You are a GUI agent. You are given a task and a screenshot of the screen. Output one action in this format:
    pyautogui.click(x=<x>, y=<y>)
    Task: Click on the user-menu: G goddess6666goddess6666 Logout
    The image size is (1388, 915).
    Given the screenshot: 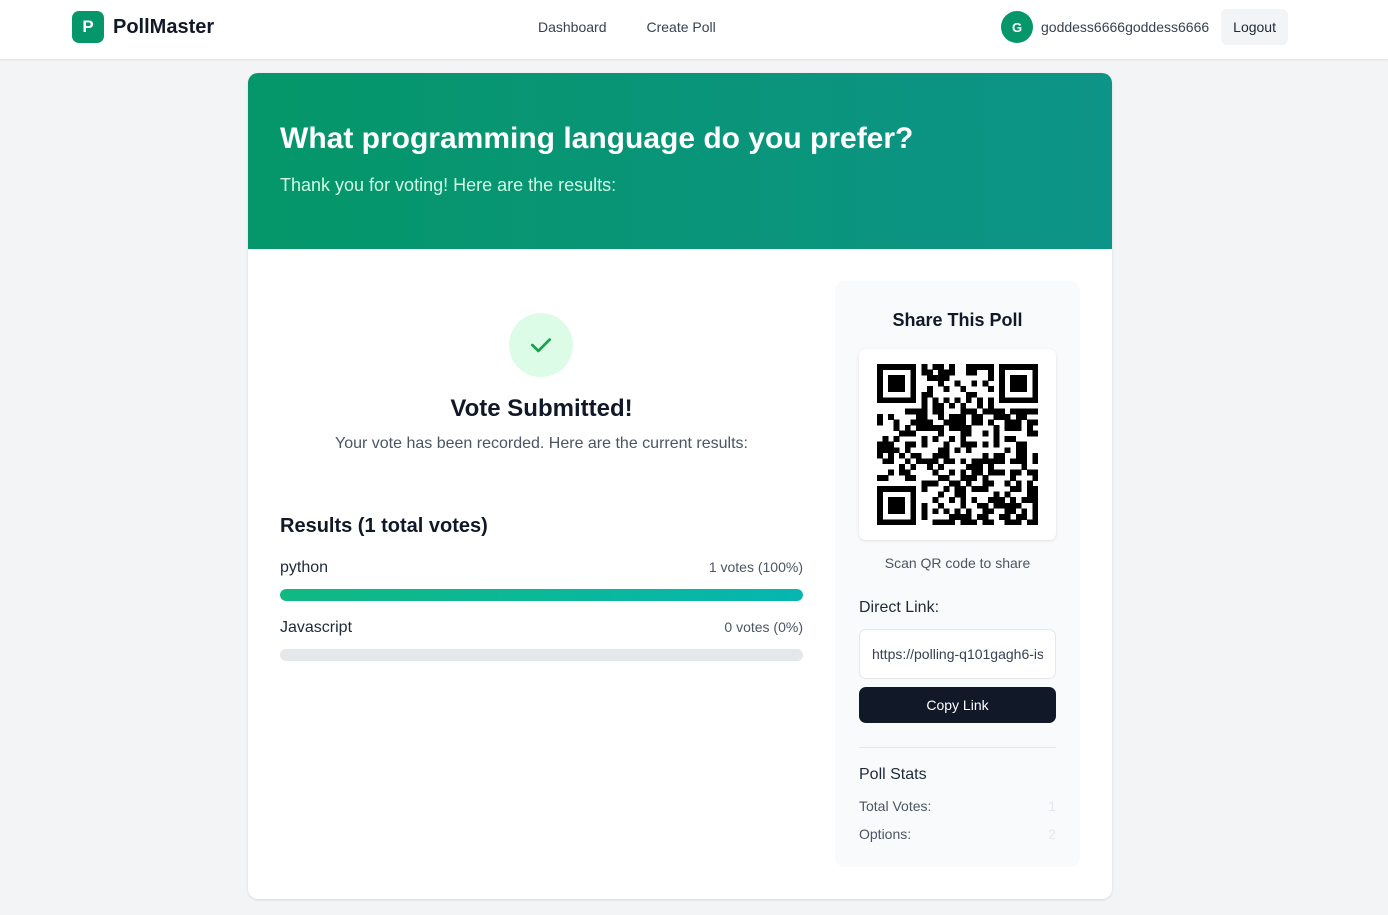 What is the action you would take?
    pyautogui.click(x=1144, y=27)
    